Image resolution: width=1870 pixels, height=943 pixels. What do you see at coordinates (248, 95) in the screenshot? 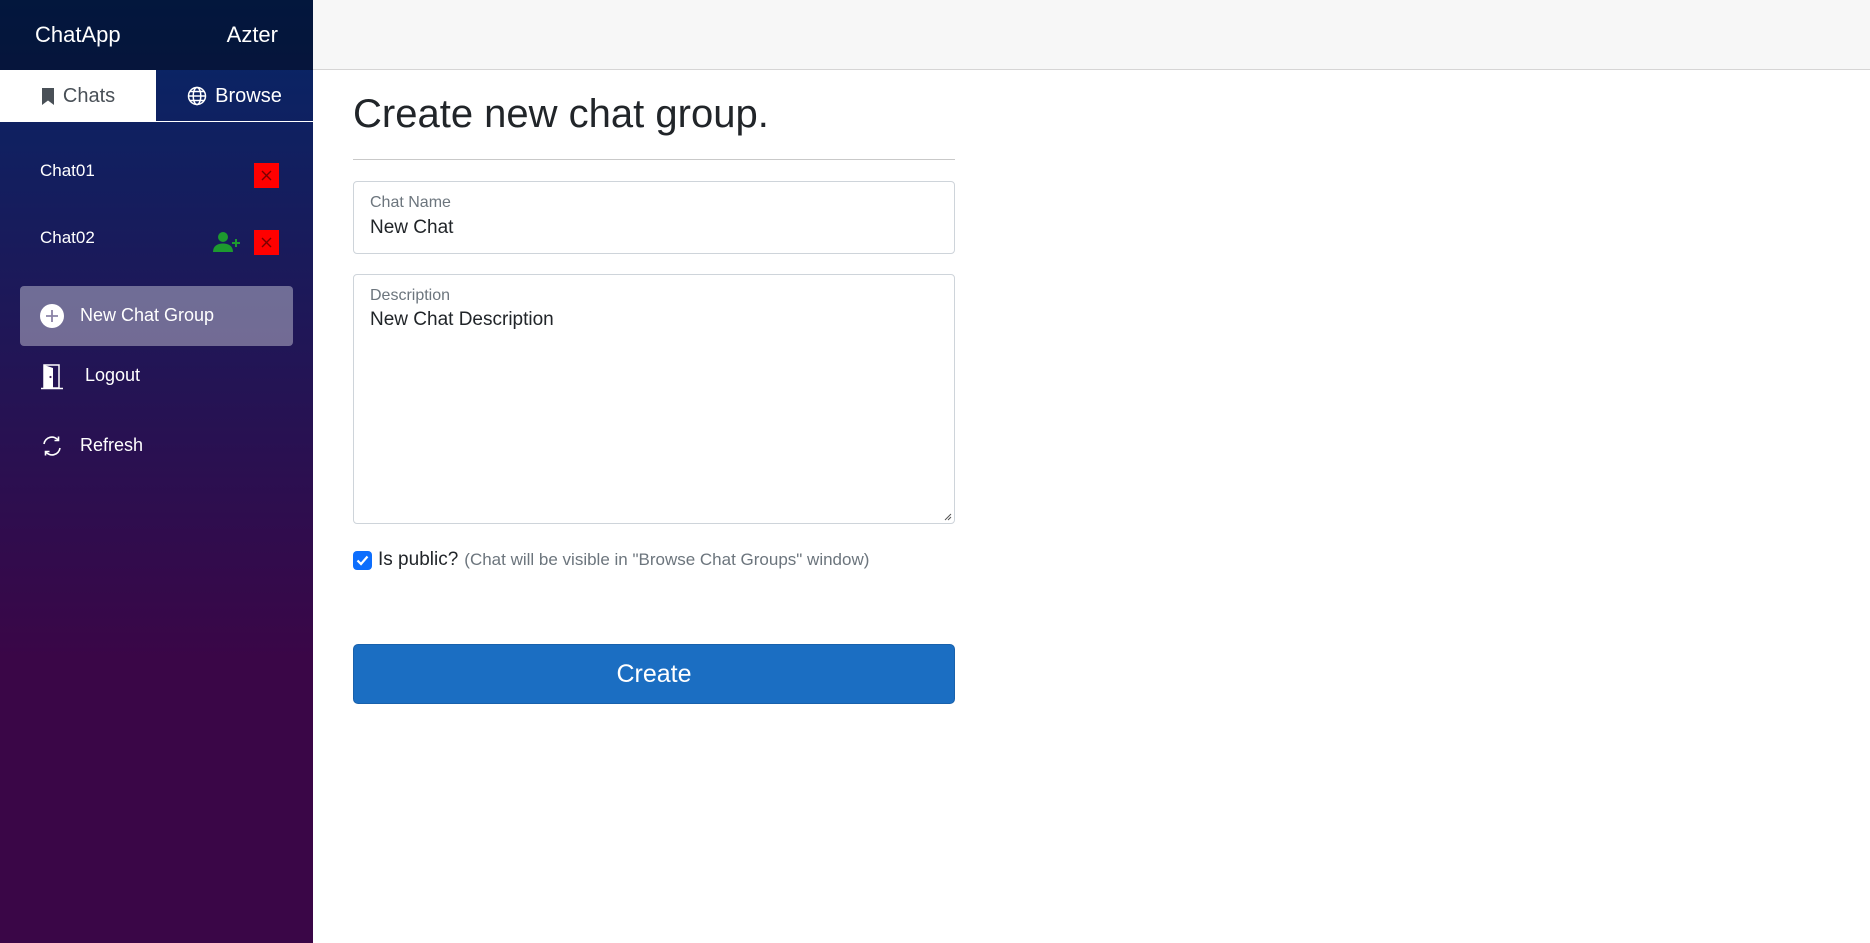
I see `tab-browse-label: Browse` at bounding box center [248, 95].